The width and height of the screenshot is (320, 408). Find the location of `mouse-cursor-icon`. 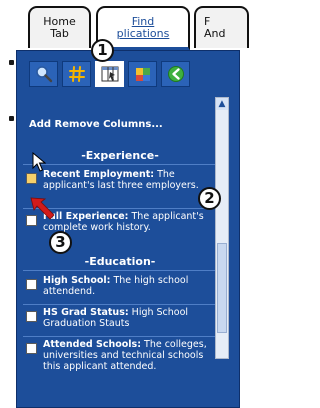

mouse-cursor-icon is located at coordinates (39, 162).